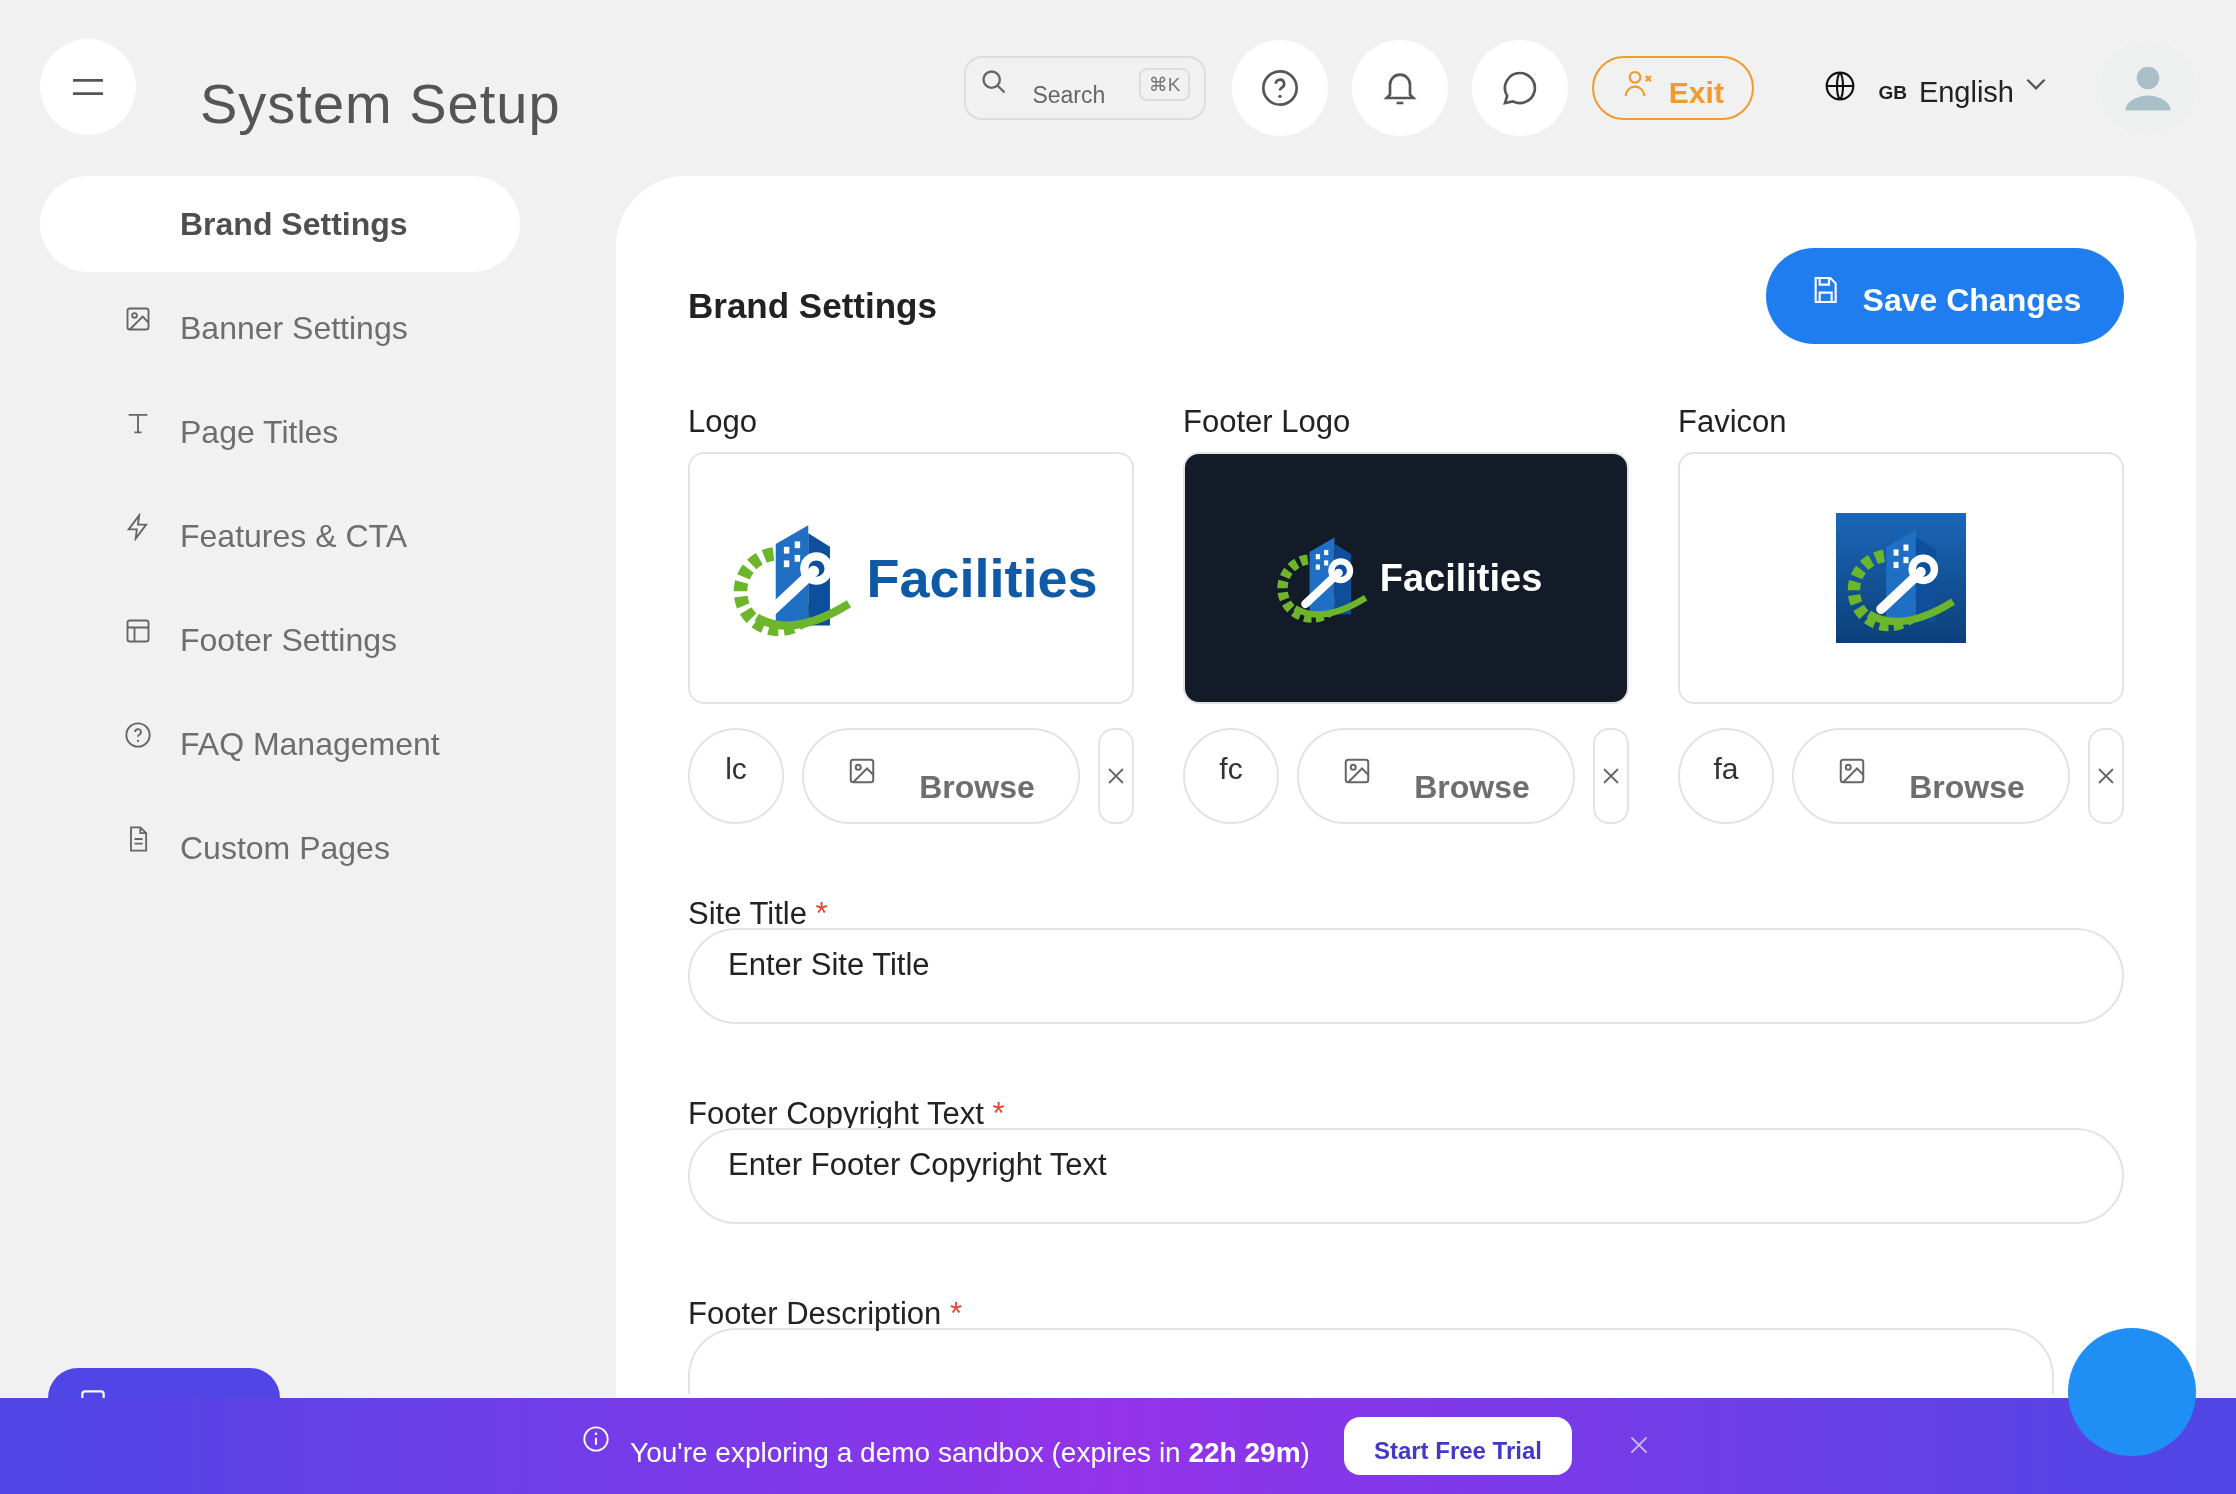 The image size is (2236, 1494). What do you see at coordinates (1231, 776) in the screenshot?
I see `file-name-field: fc` at bounding box center [1231, 776].